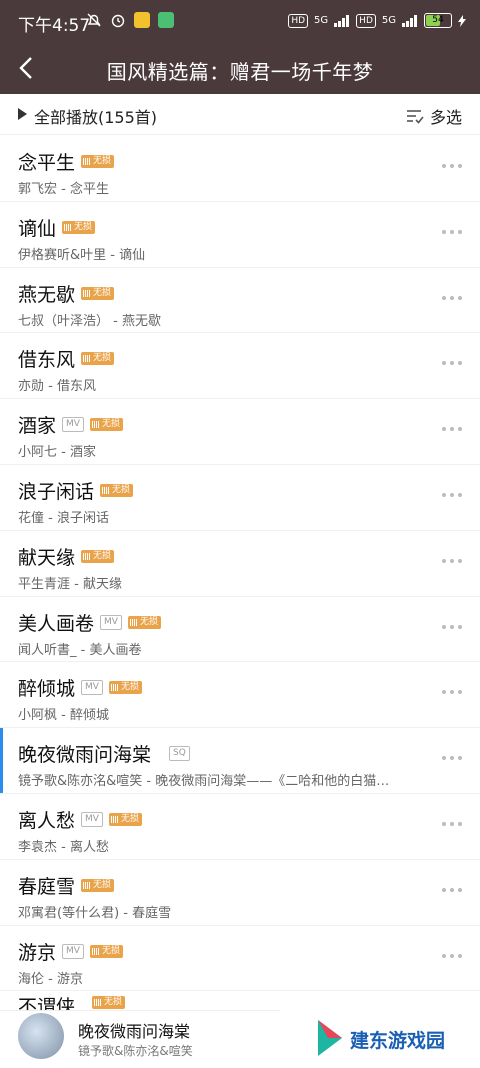 This screenshot has width=480, height=1068. I want to click on song-artist: 郭飞宏 - 念平生, so click(63, 189).